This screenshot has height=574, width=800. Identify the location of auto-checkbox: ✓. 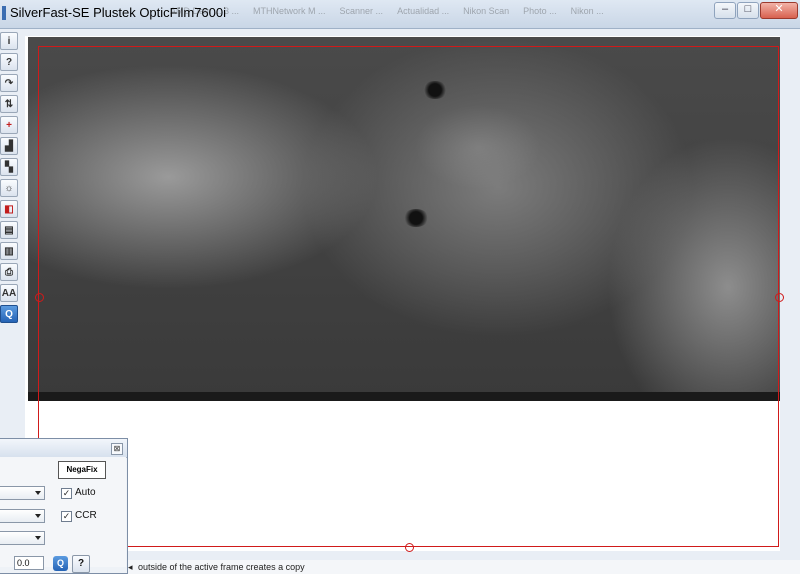
(66, 493).